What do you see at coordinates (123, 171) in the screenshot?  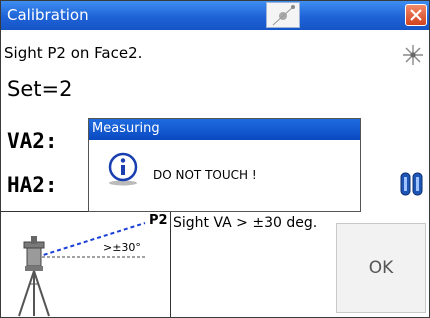 I see `info-icon` at bounding box center [123, 171].